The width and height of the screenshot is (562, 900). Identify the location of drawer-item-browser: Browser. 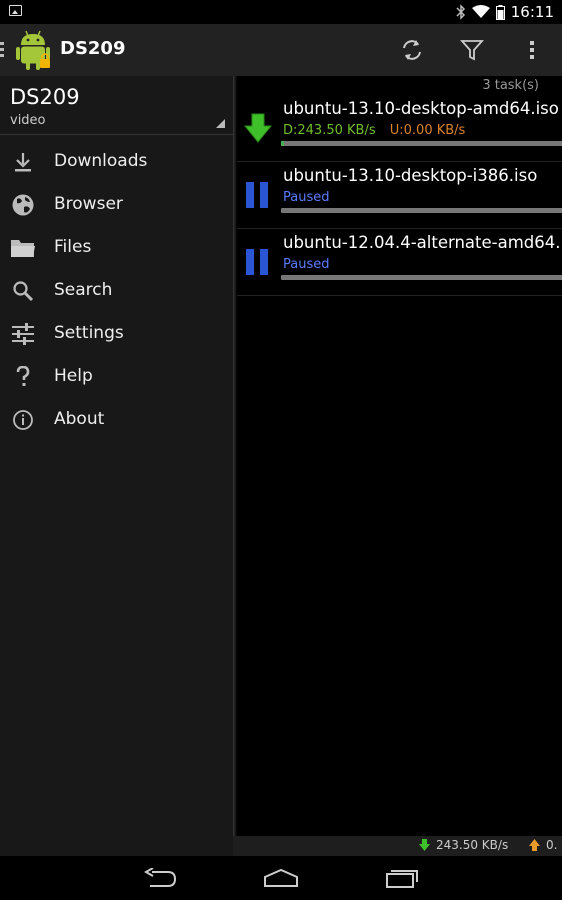
(116, 204).